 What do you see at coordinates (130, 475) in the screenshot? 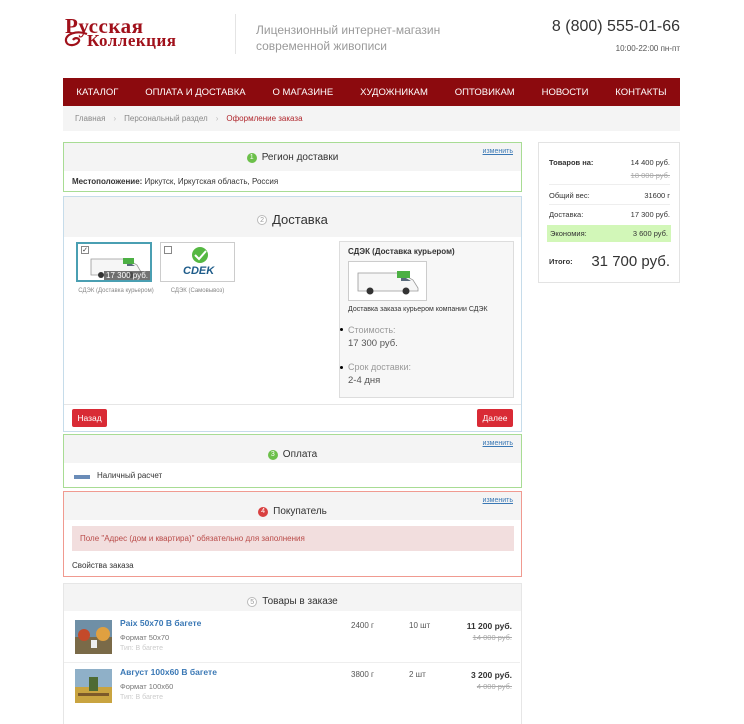
I see `payment-method: Наличный расчет` at bounding box center [130, 475].